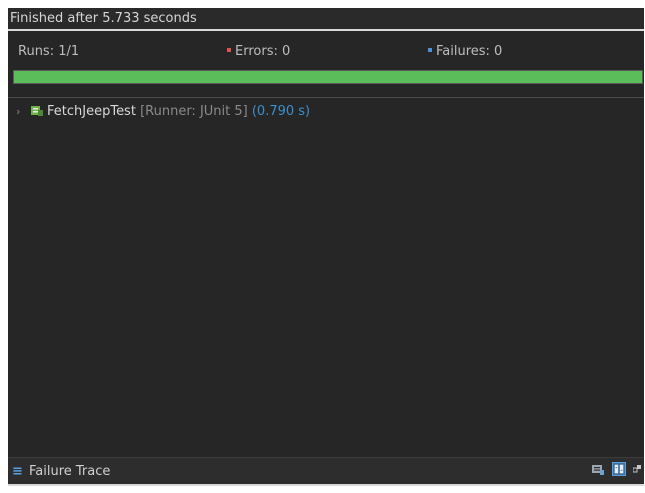 This screenshot has height=493, width=645. Describe the element at coordinates (637, 469) in the screenshot. I see `maximize-icon` at that location.